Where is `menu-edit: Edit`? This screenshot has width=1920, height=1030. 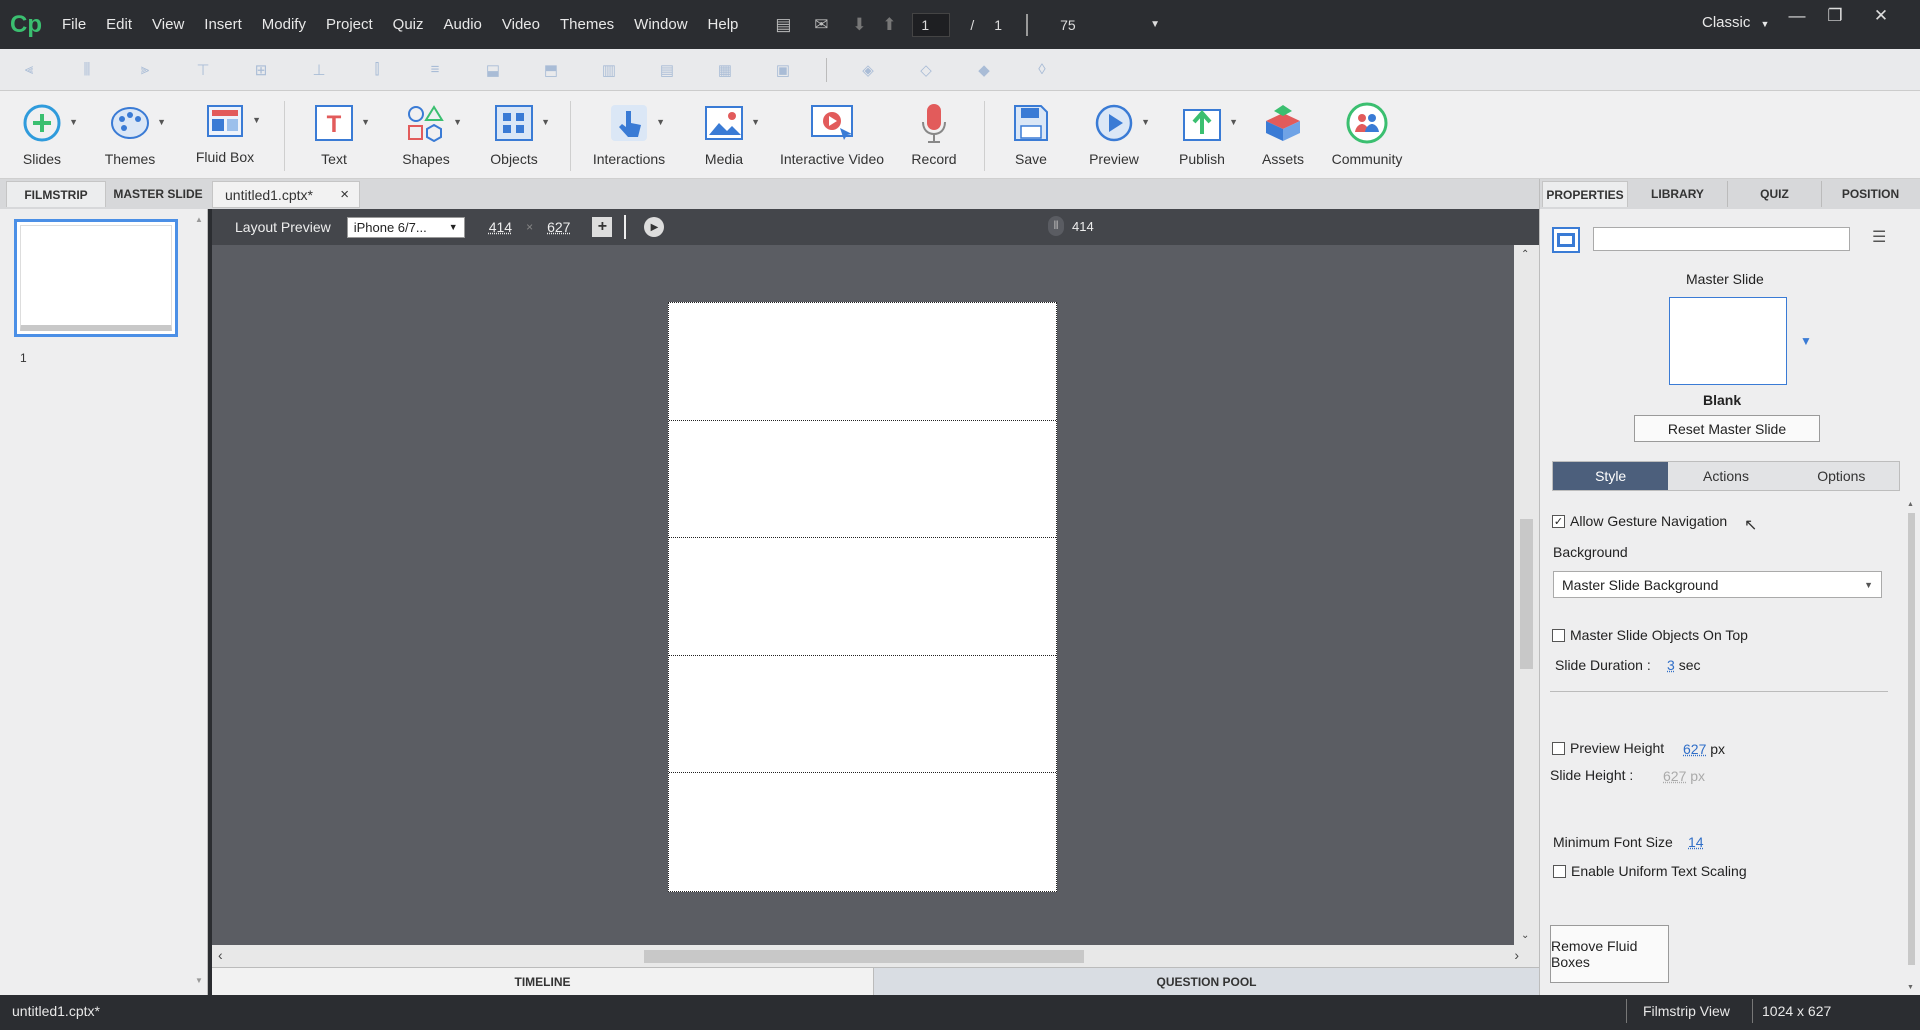
menu-edit: Edit is located at coordinates (119, 24).